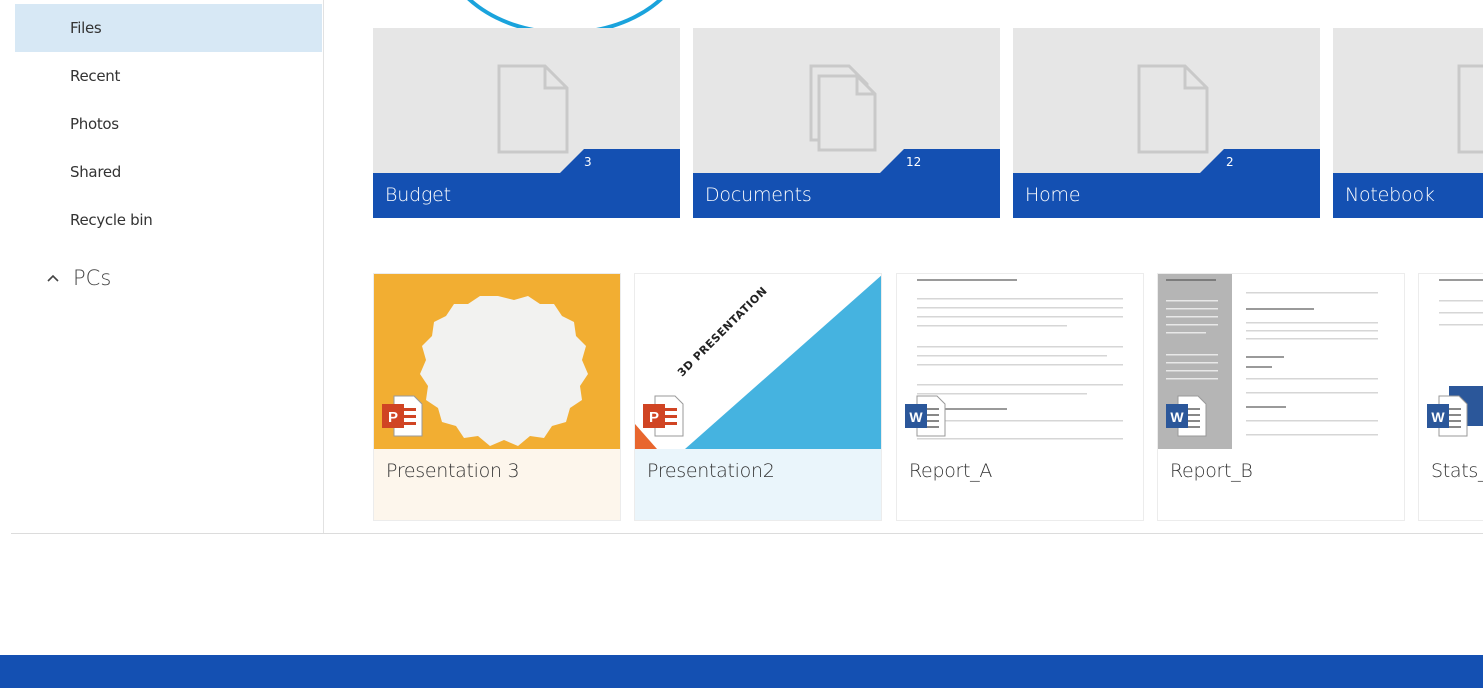 This screenshot has height=688, width=1483. Describe the element at coordinates (53, 278) in the screenshot. I see `chevron-up-icon` at that location.